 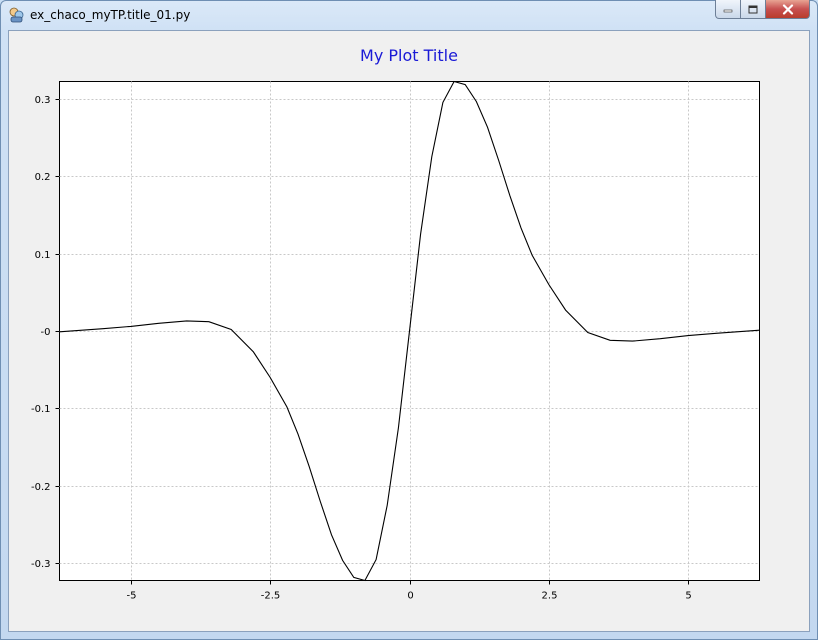 I want to click on x-axis: -5 -2.5 0 2.5 5, so click(x=409, y=591).